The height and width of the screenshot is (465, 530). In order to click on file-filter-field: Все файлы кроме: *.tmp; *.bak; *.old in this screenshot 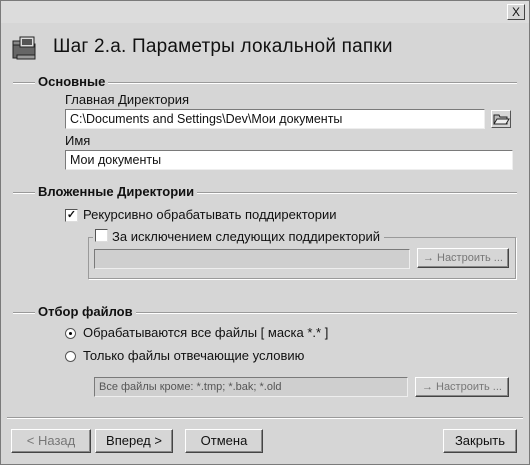, I will do `click(251, 387)`.